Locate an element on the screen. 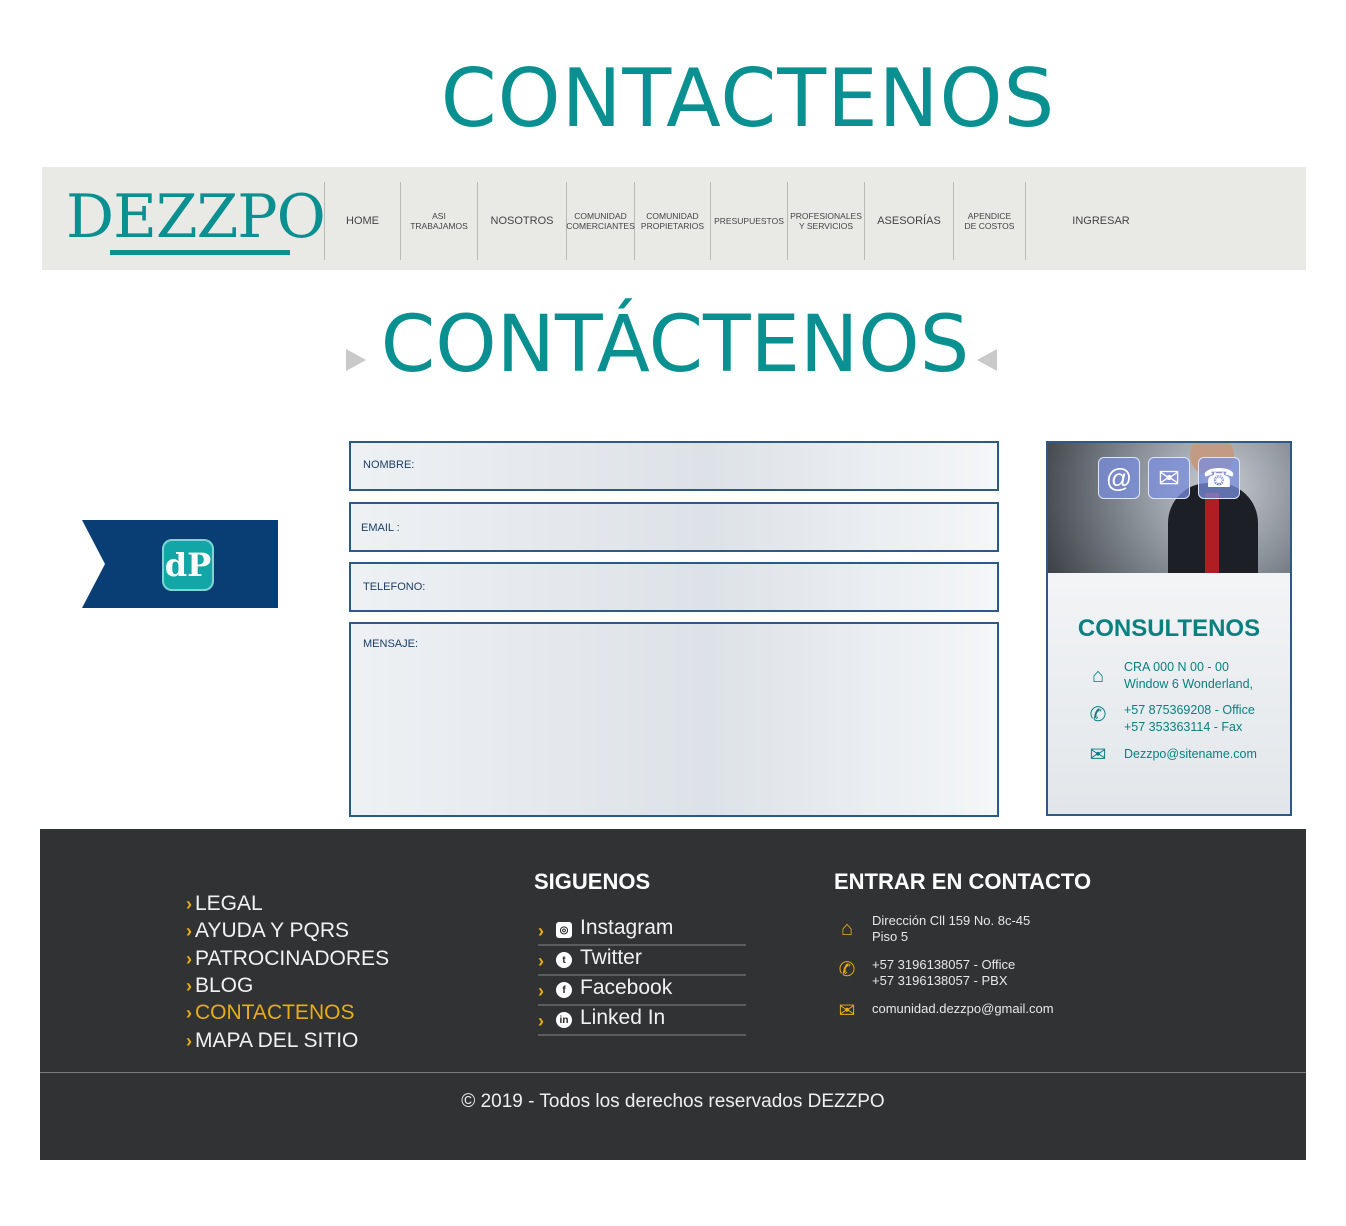 Image resolution: width=1346 pixels, height=1226 pixels. social-label: Facebook is located at coordinates (626, 987).